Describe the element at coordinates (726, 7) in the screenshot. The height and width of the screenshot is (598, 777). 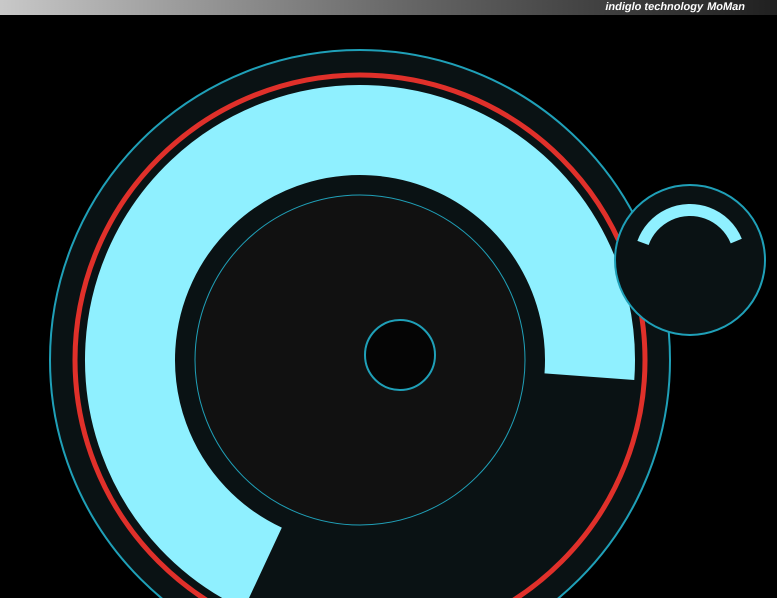
I see `brand-logo: MoMan` at that location.